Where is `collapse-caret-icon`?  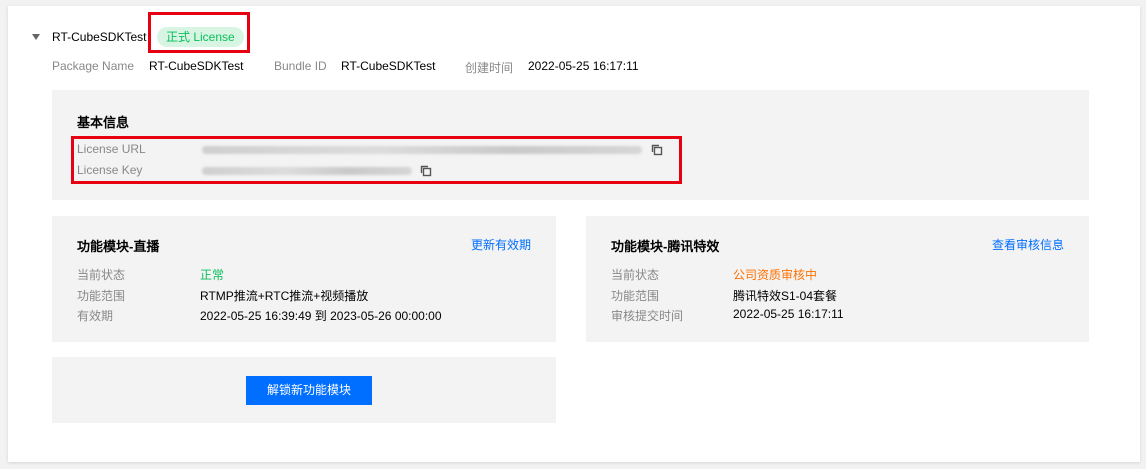
collapse-caret-icon is located at coordinates (36, 37).